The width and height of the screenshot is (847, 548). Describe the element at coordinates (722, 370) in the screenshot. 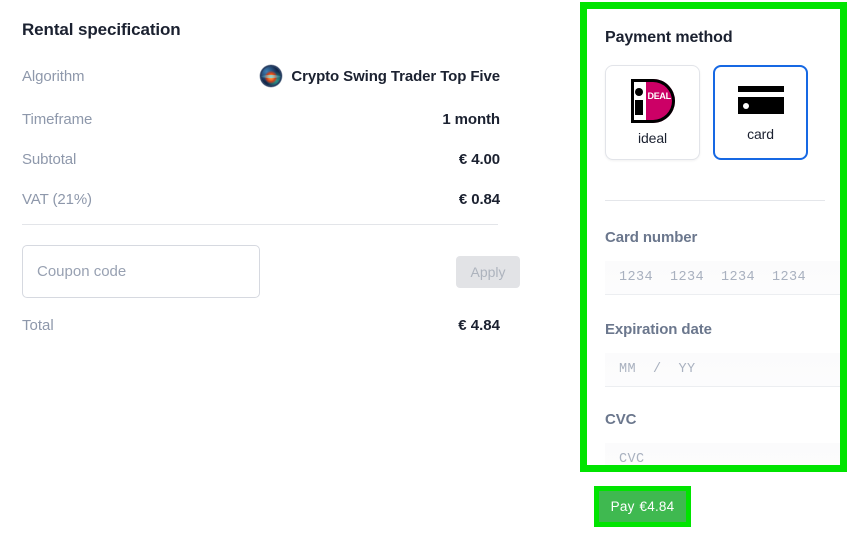

I see `expiration-date-input` at that location.